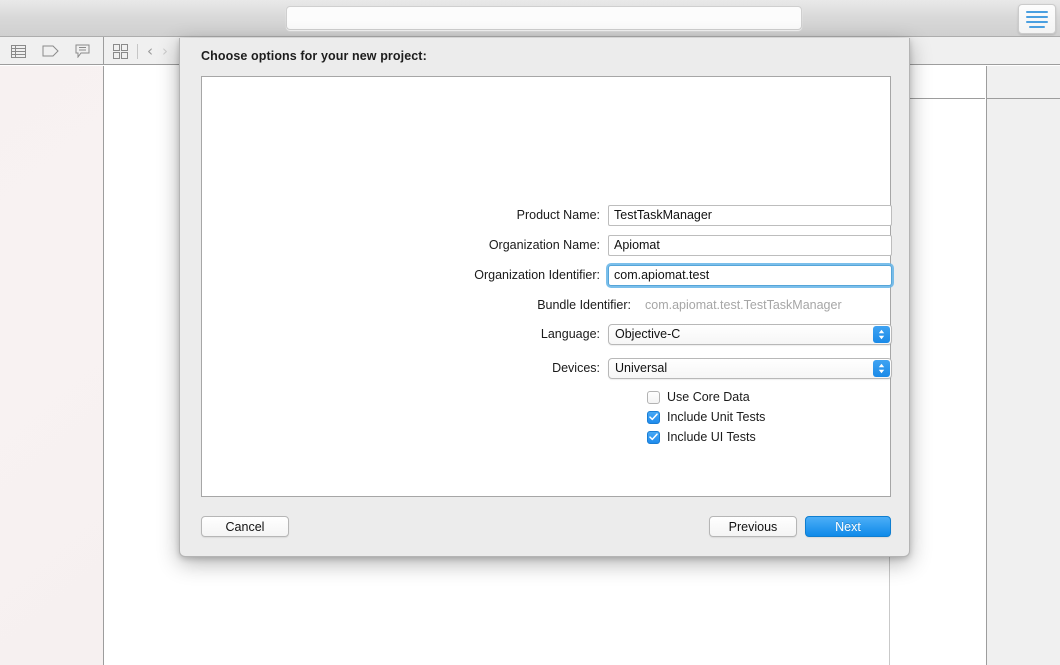  I want to click on checkbox-row-include-unit-tests: Include Unit Tests, so click(547, 417).